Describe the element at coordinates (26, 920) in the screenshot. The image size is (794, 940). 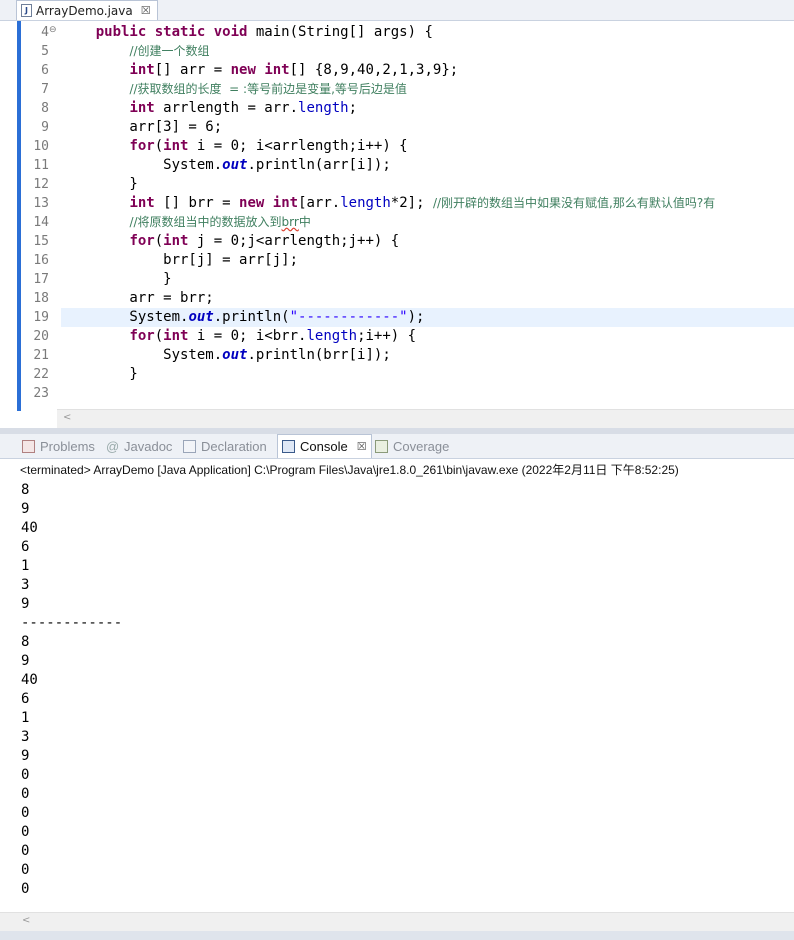
I see `console-scroll-left-icon: <` at that location.